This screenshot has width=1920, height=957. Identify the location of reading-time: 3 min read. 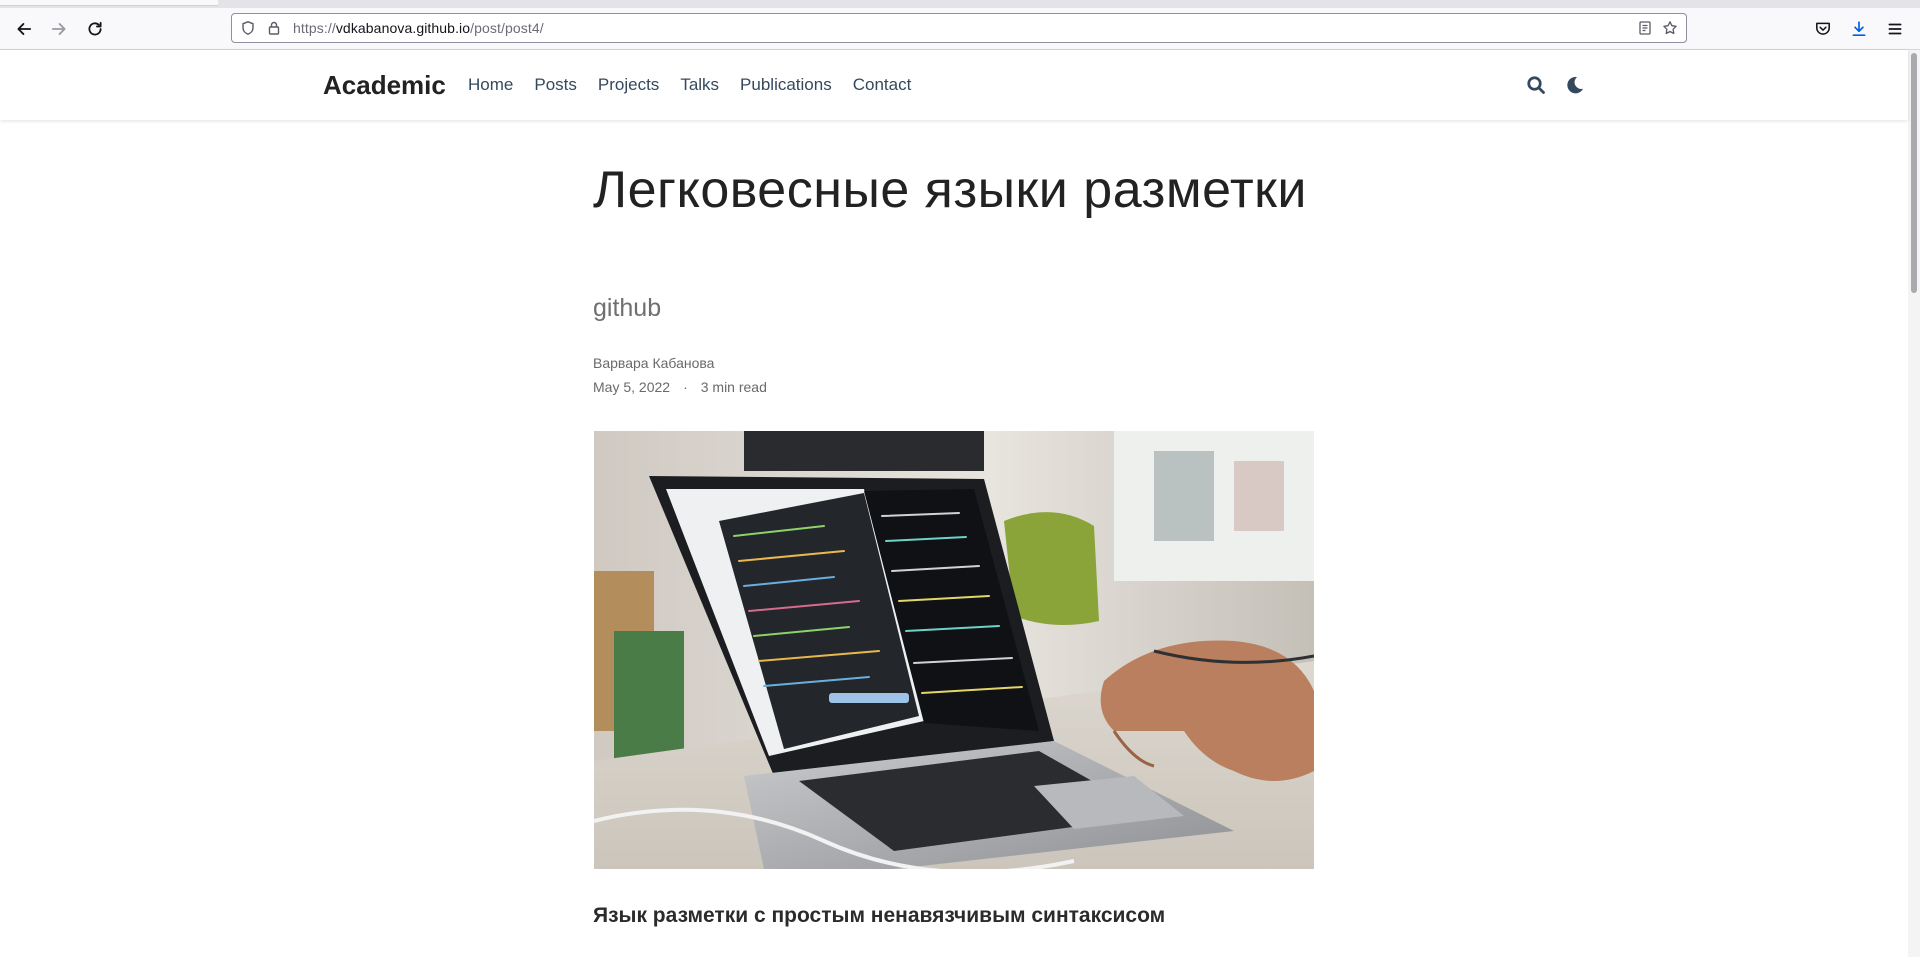
(733, 387).